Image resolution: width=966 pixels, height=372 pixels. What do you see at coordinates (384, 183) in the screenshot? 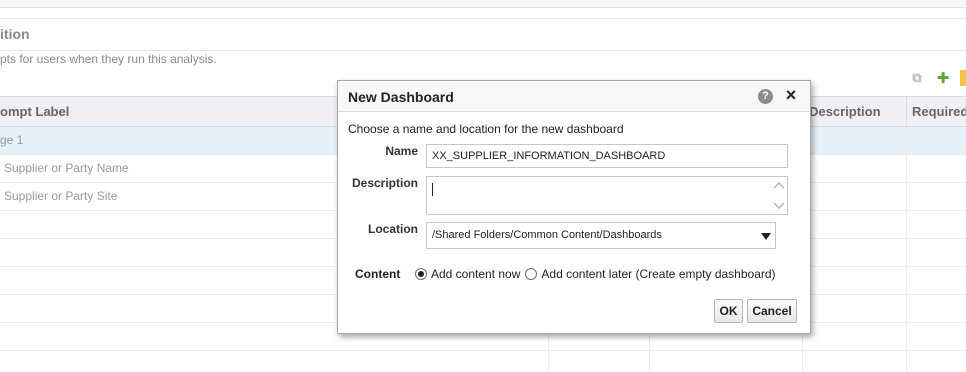
I see `description-label: Description` at bounding box center [384, 183].